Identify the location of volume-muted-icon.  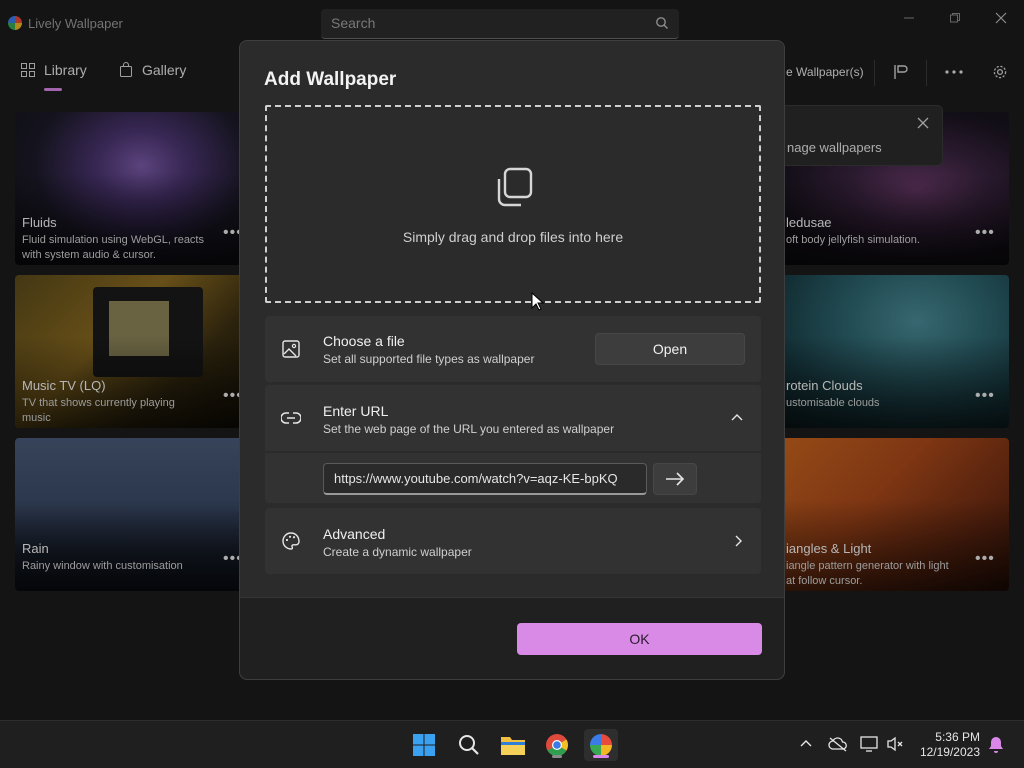
(895, 744).